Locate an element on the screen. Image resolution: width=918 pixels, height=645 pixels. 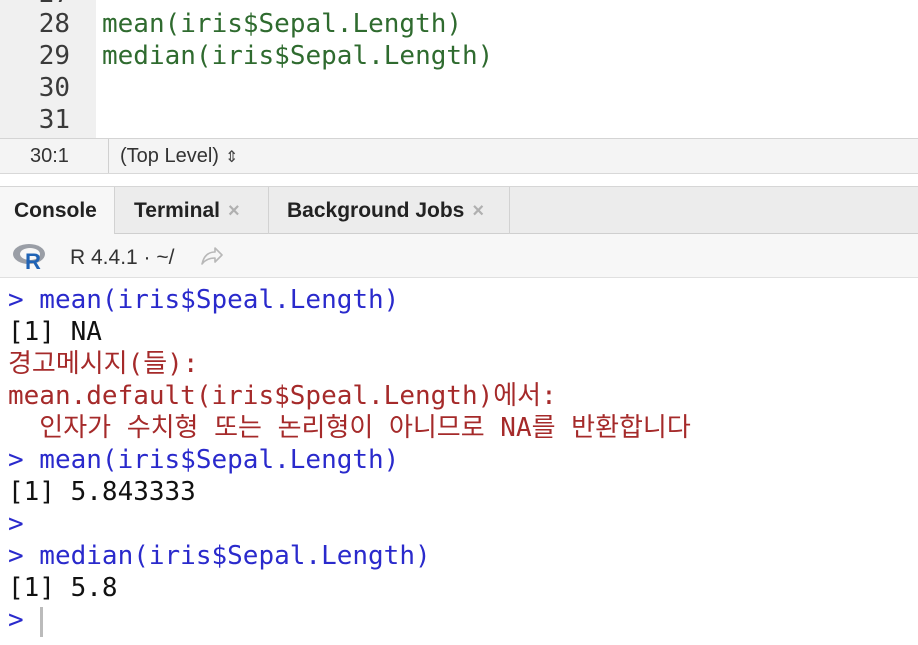
console-line: [1] 5.8 is located at coordinates (63, 588).